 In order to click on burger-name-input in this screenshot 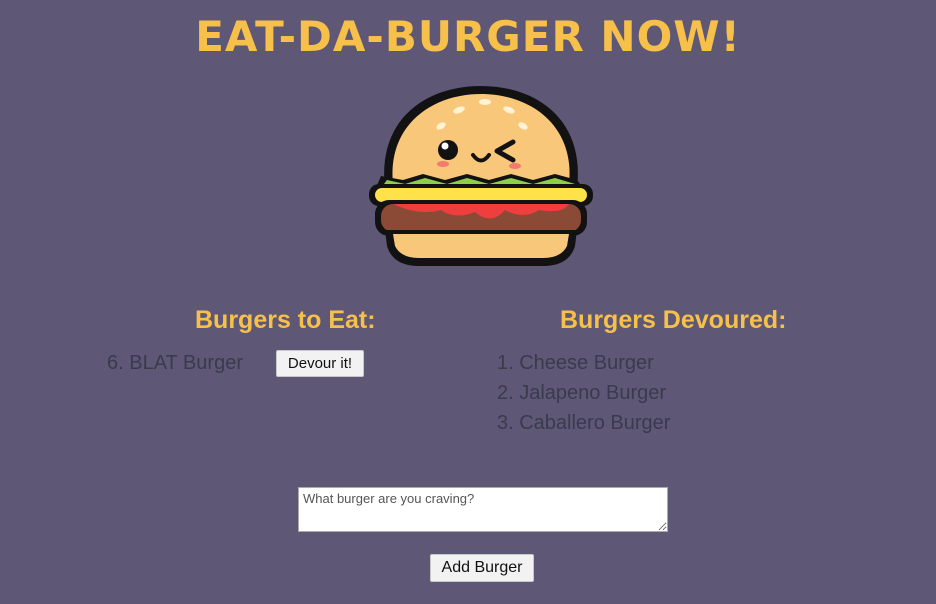, I will do `click(483, 509)`.